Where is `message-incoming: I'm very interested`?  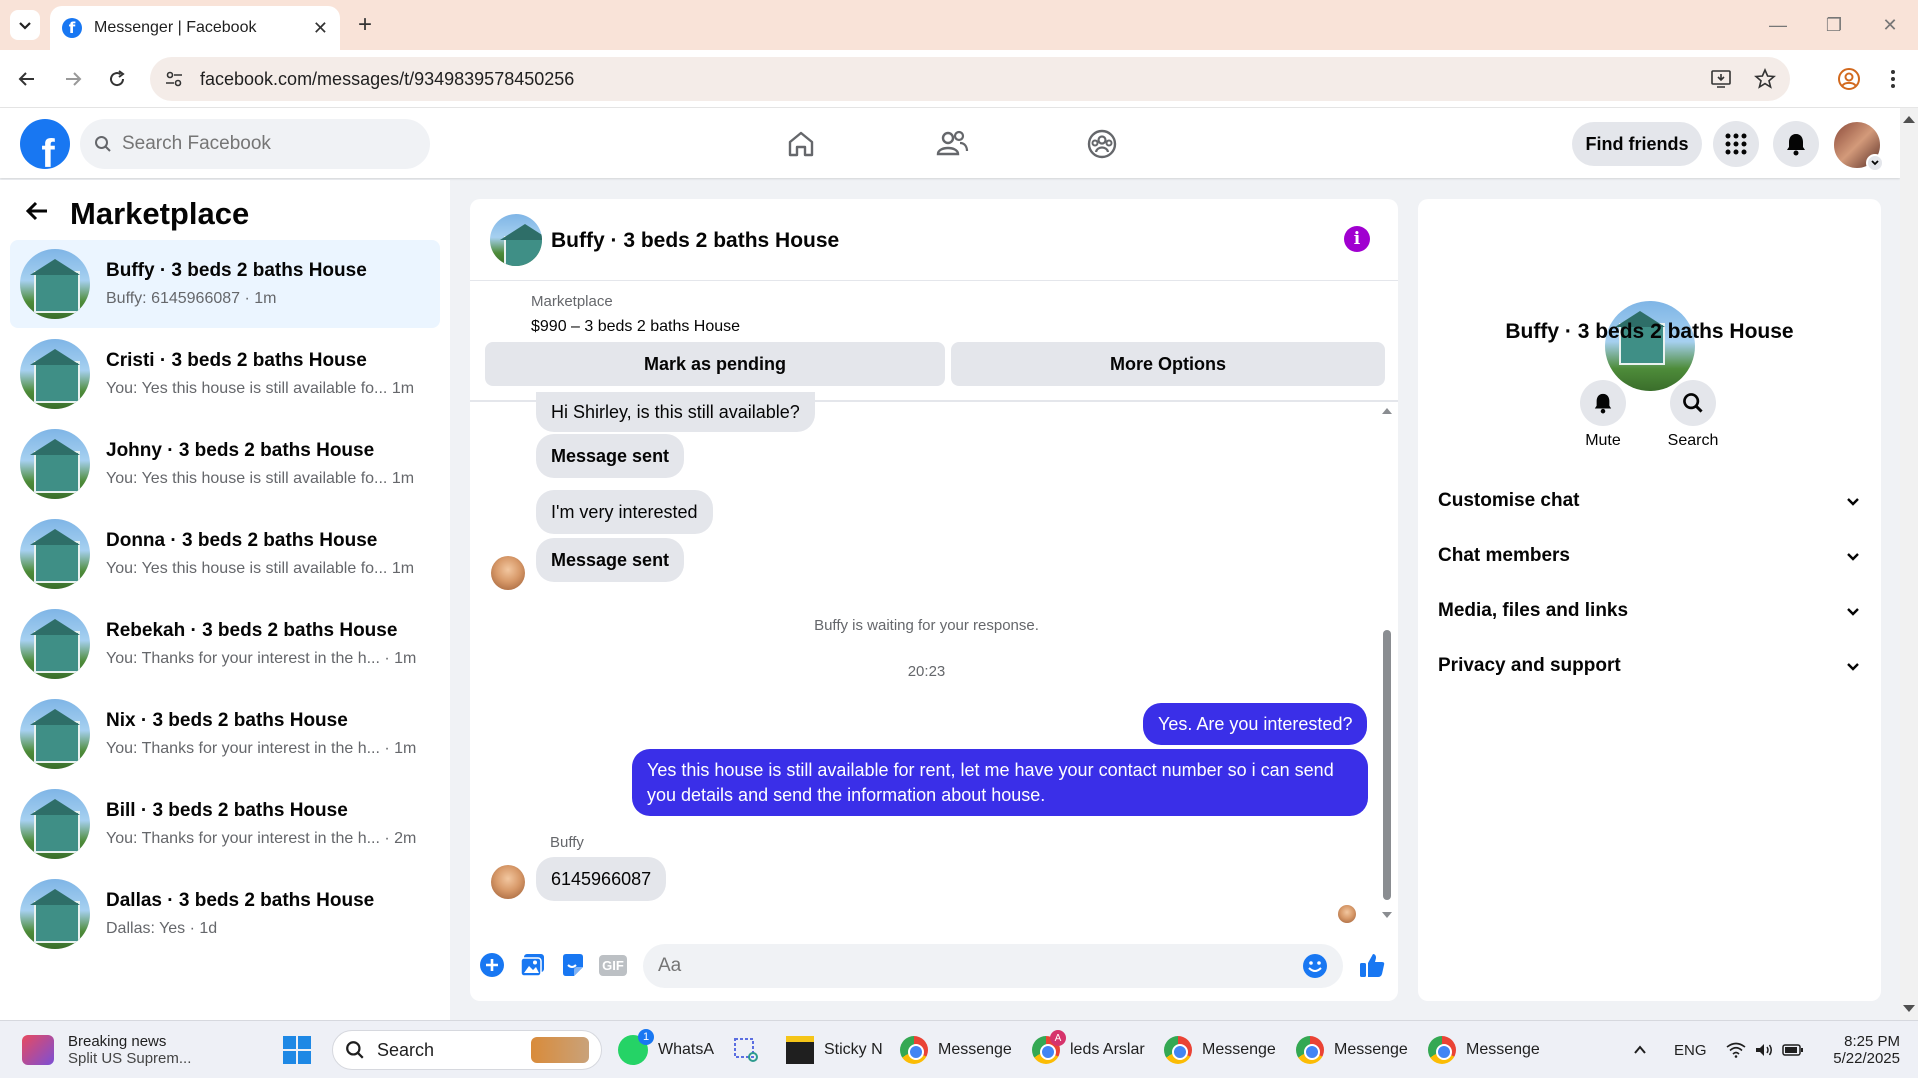
message-incoming: I'm very interested is located at coordinates (624, 512).